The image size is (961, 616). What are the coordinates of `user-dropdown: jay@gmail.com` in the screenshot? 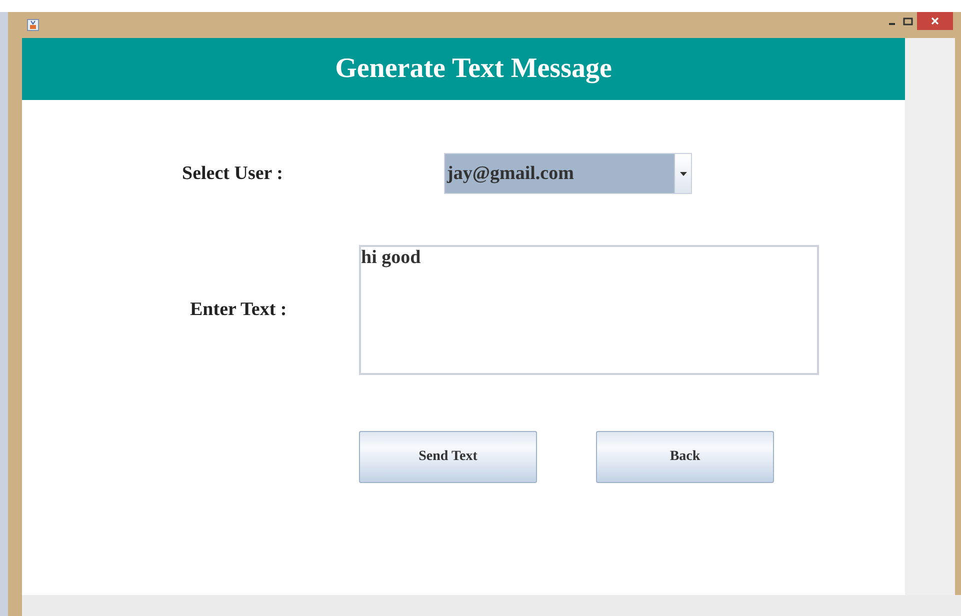 It's located at (568, 173).